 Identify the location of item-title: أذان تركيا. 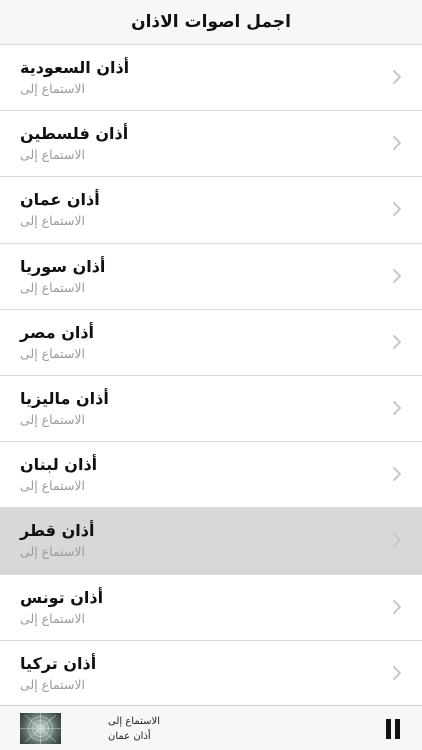
(58, 663).